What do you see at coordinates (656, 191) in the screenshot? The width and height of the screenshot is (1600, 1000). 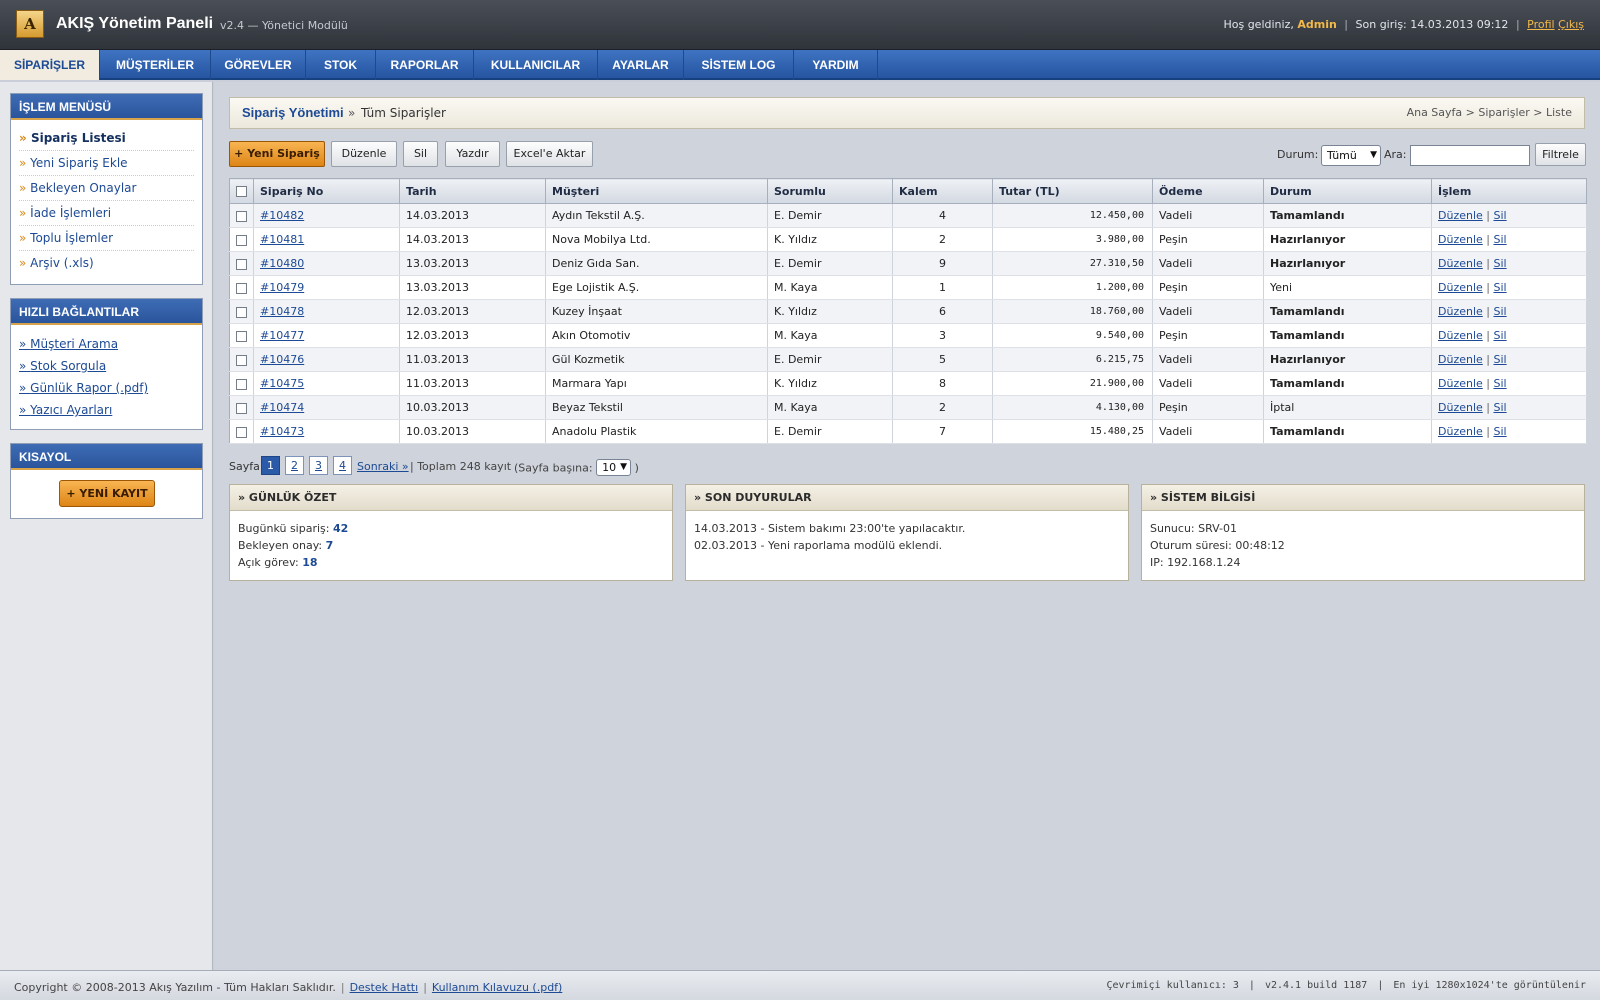 I see `column-header: Müşteri` at bounding box center [656, 191].